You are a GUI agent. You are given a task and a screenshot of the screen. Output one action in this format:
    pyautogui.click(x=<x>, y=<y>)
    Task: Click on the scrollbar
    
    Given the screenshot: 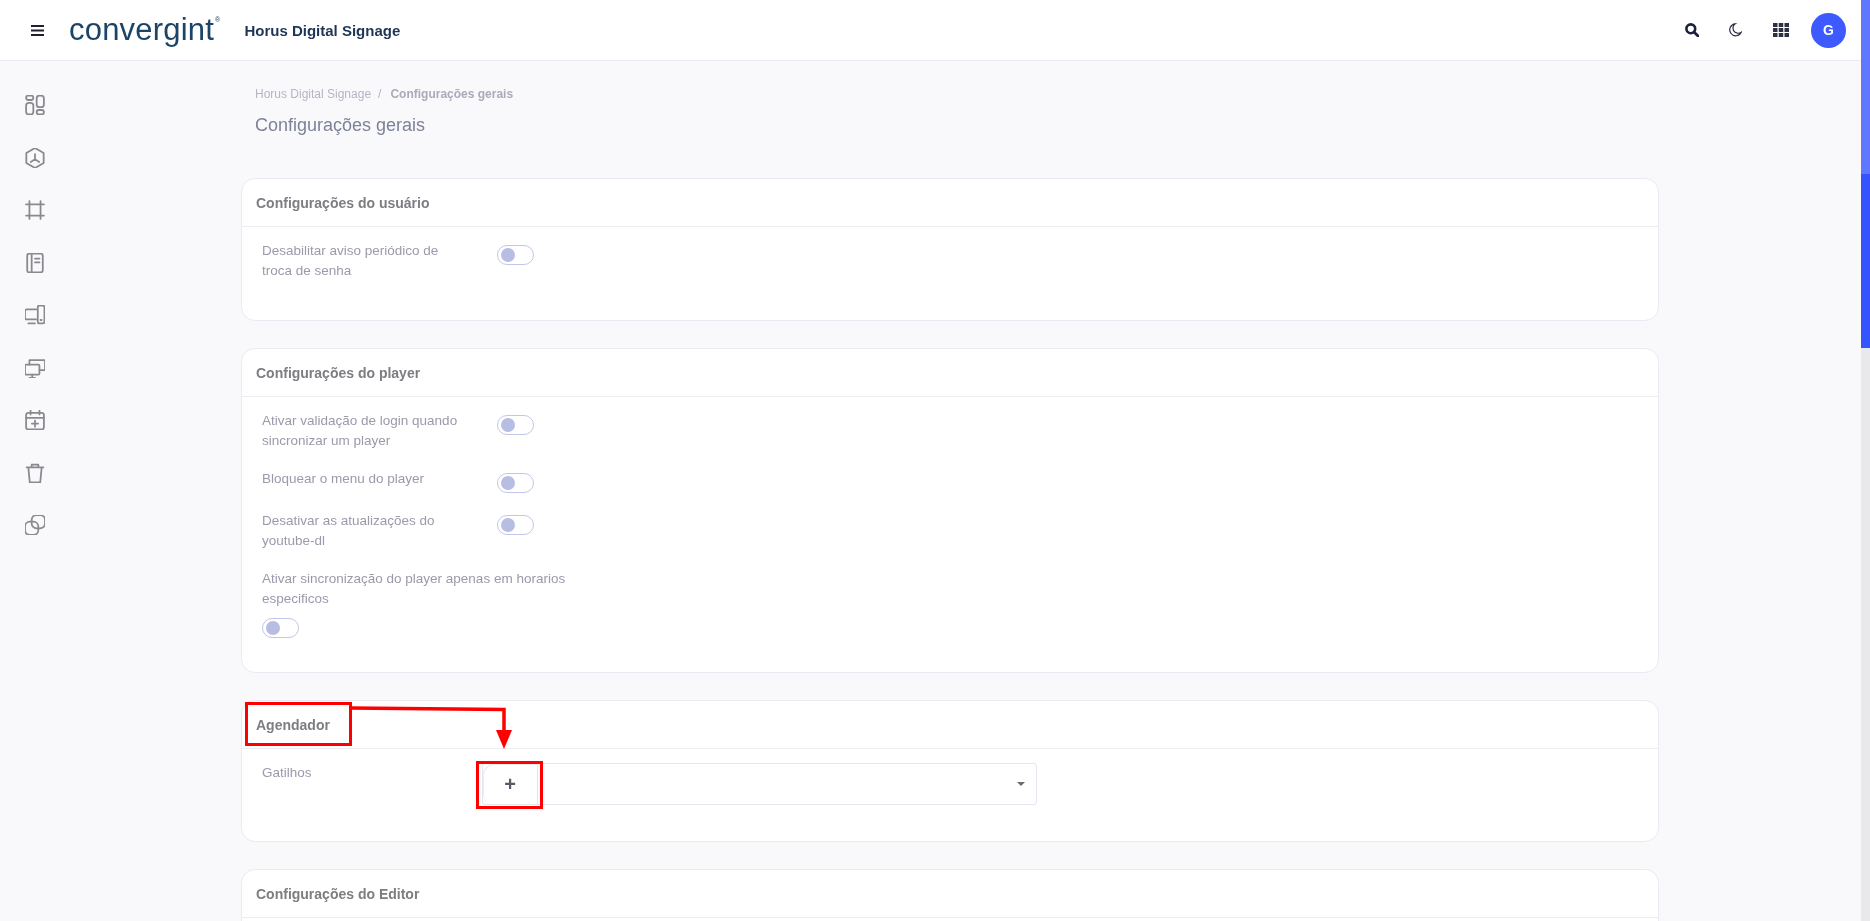 What is the action you would take?
    pyautogui.click(x=1865, y=460)
    